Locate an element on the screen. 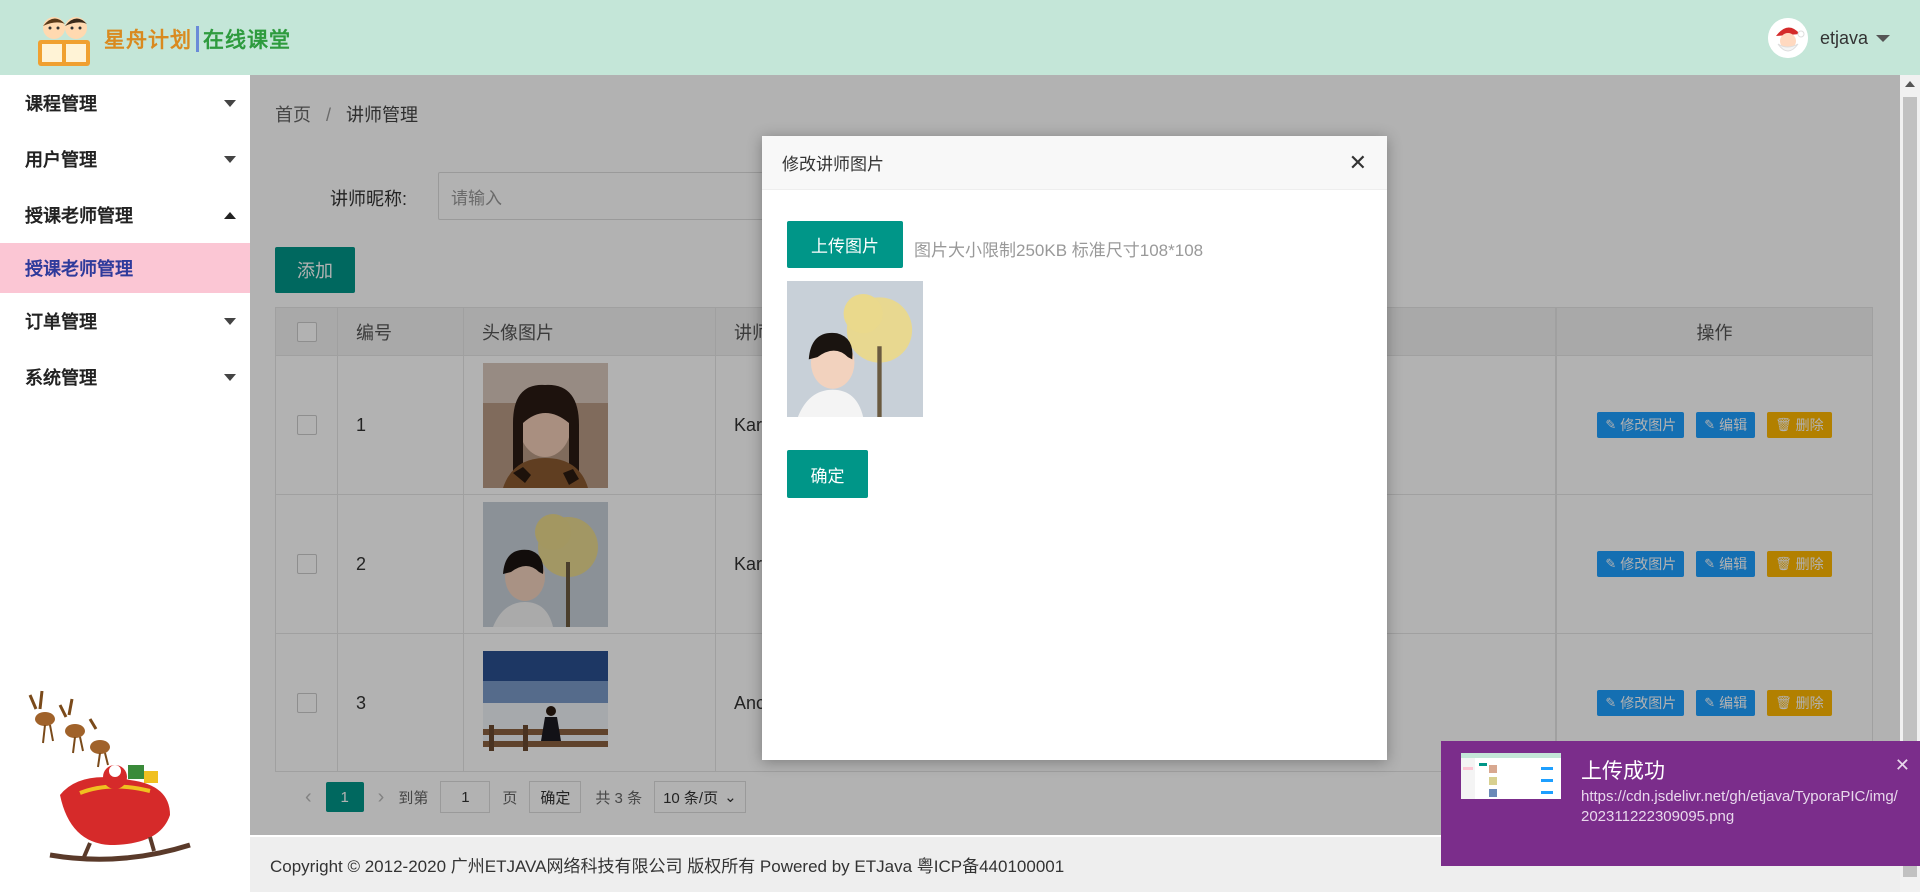  scroll-up-icon is located at coordinates (1910, 84).